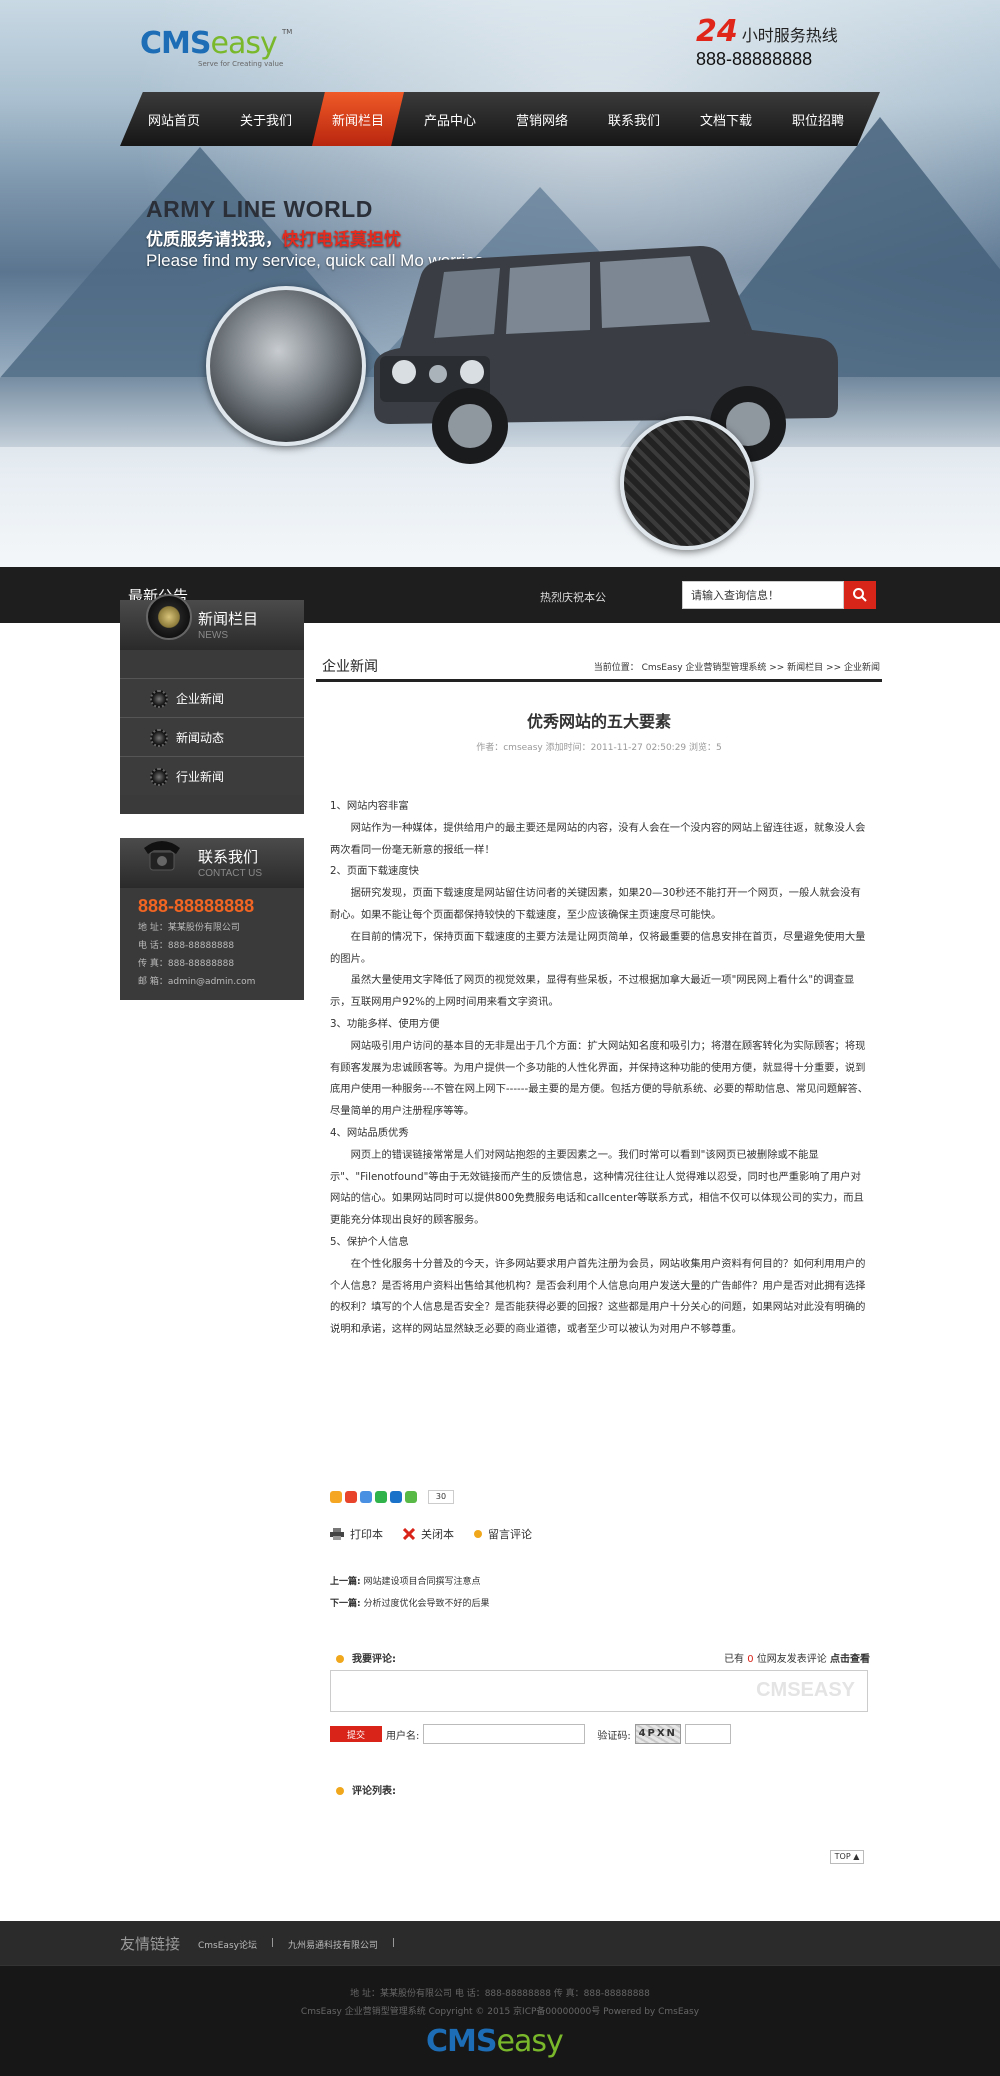  What do you see at coordinates (243, 43) in the screenshot?
I see `logo-accent: easy` at bounding box center [243, 43].